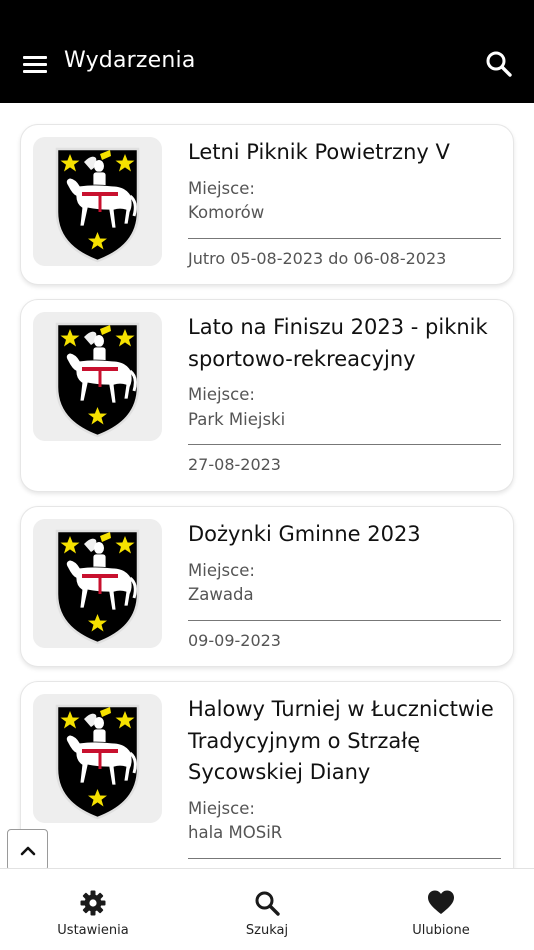  I want to click on heart-icon, so click(441, 902).